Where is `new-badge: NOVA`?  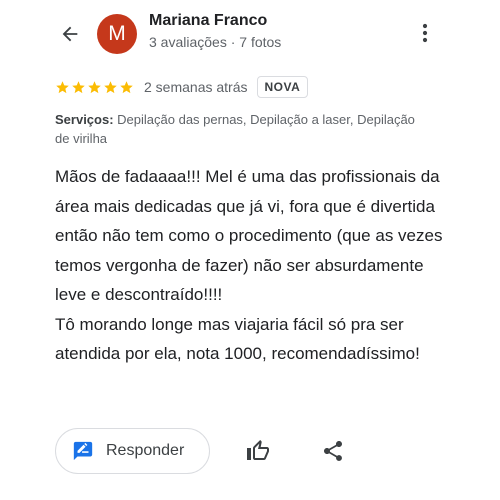 new-badge: NOVA is located at coordinates (282, 87).